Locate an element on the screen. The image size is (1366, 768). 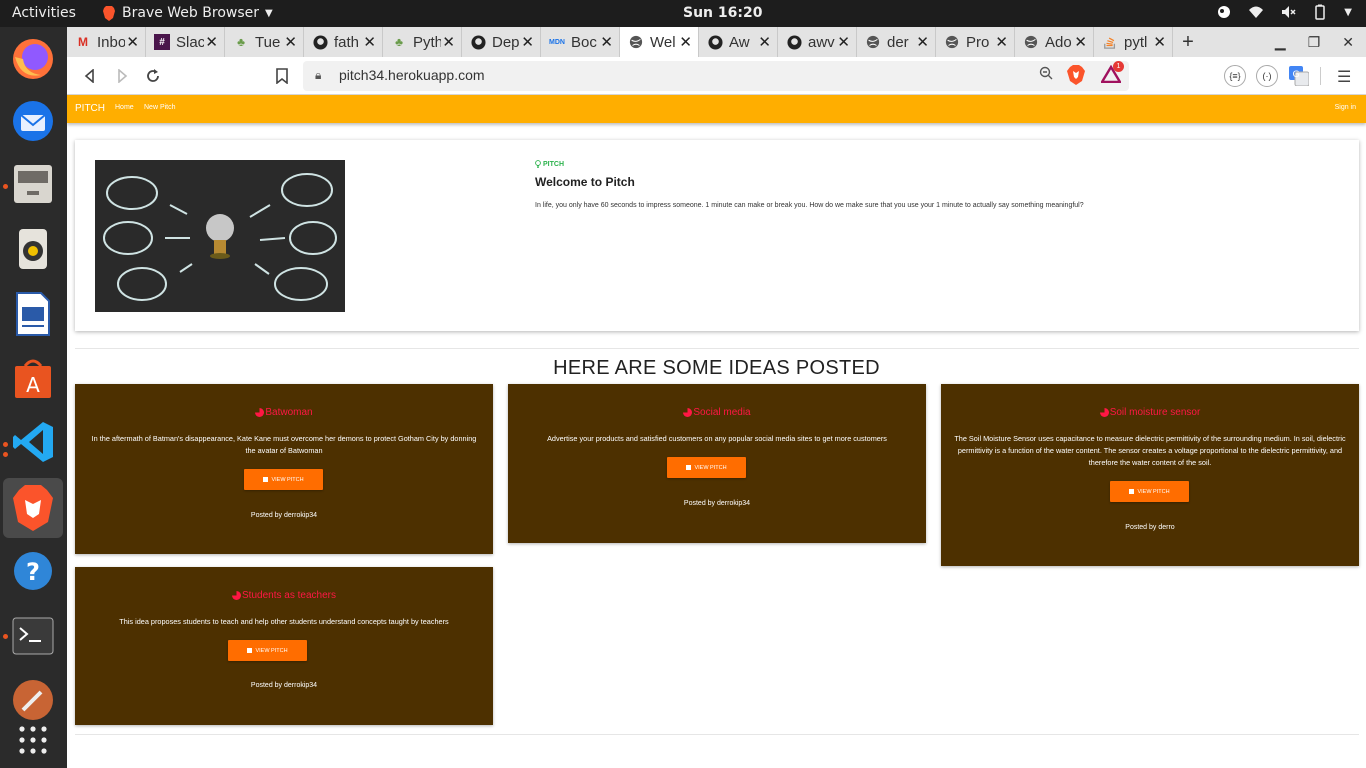
extension-json-icon: {≡} is located at coordinates (1235, 76).